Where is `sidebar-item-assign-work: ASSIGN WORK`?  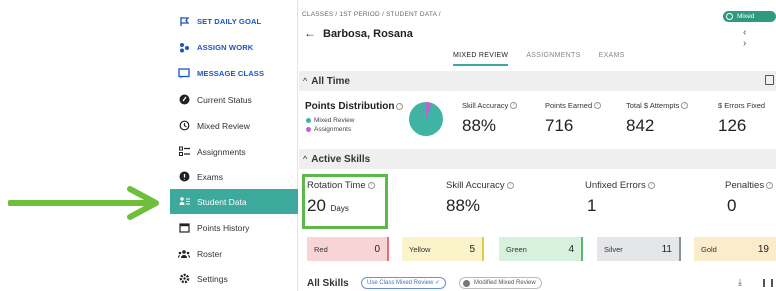
sidebar-item-assign-work: ASSIGN WORK is located at coordinates (234, 47).